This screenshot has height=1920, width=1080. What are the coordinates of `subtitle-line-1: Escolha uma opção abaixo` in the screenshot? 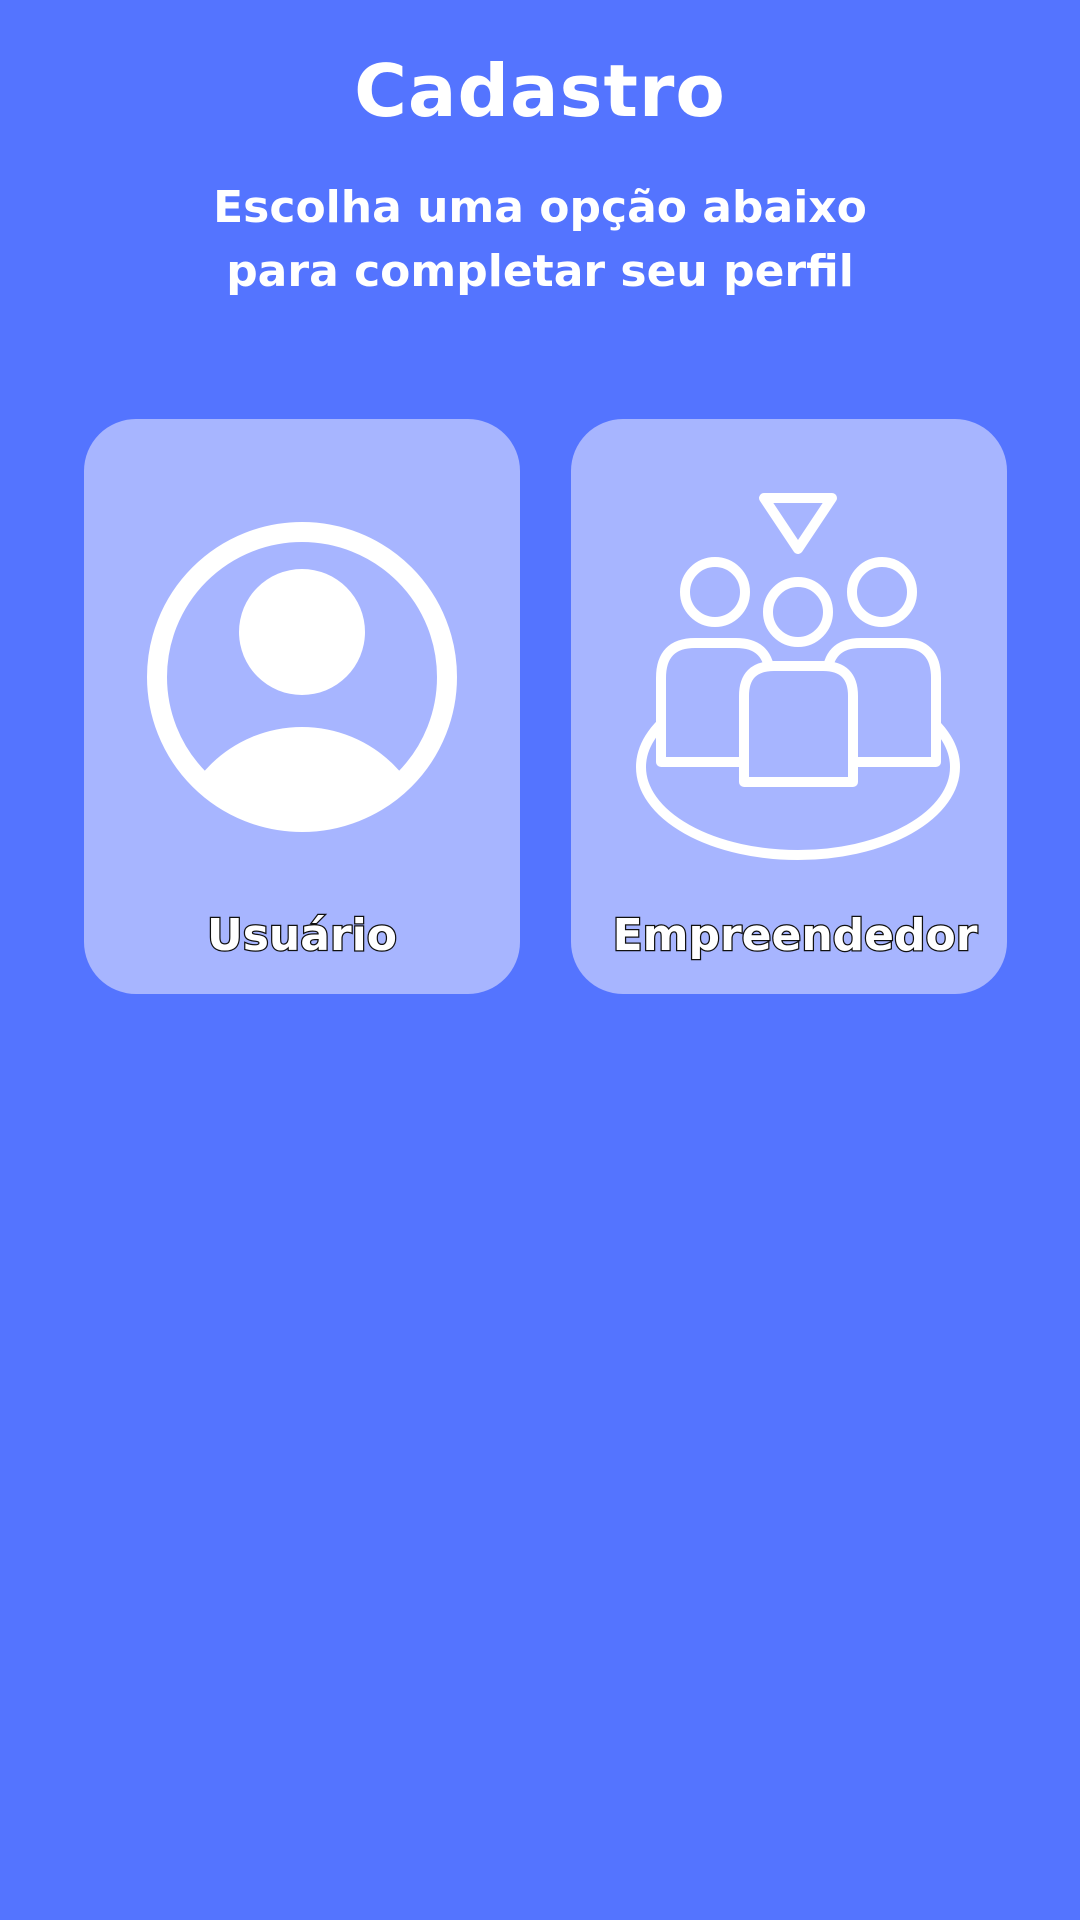 It's located at (540, 207).